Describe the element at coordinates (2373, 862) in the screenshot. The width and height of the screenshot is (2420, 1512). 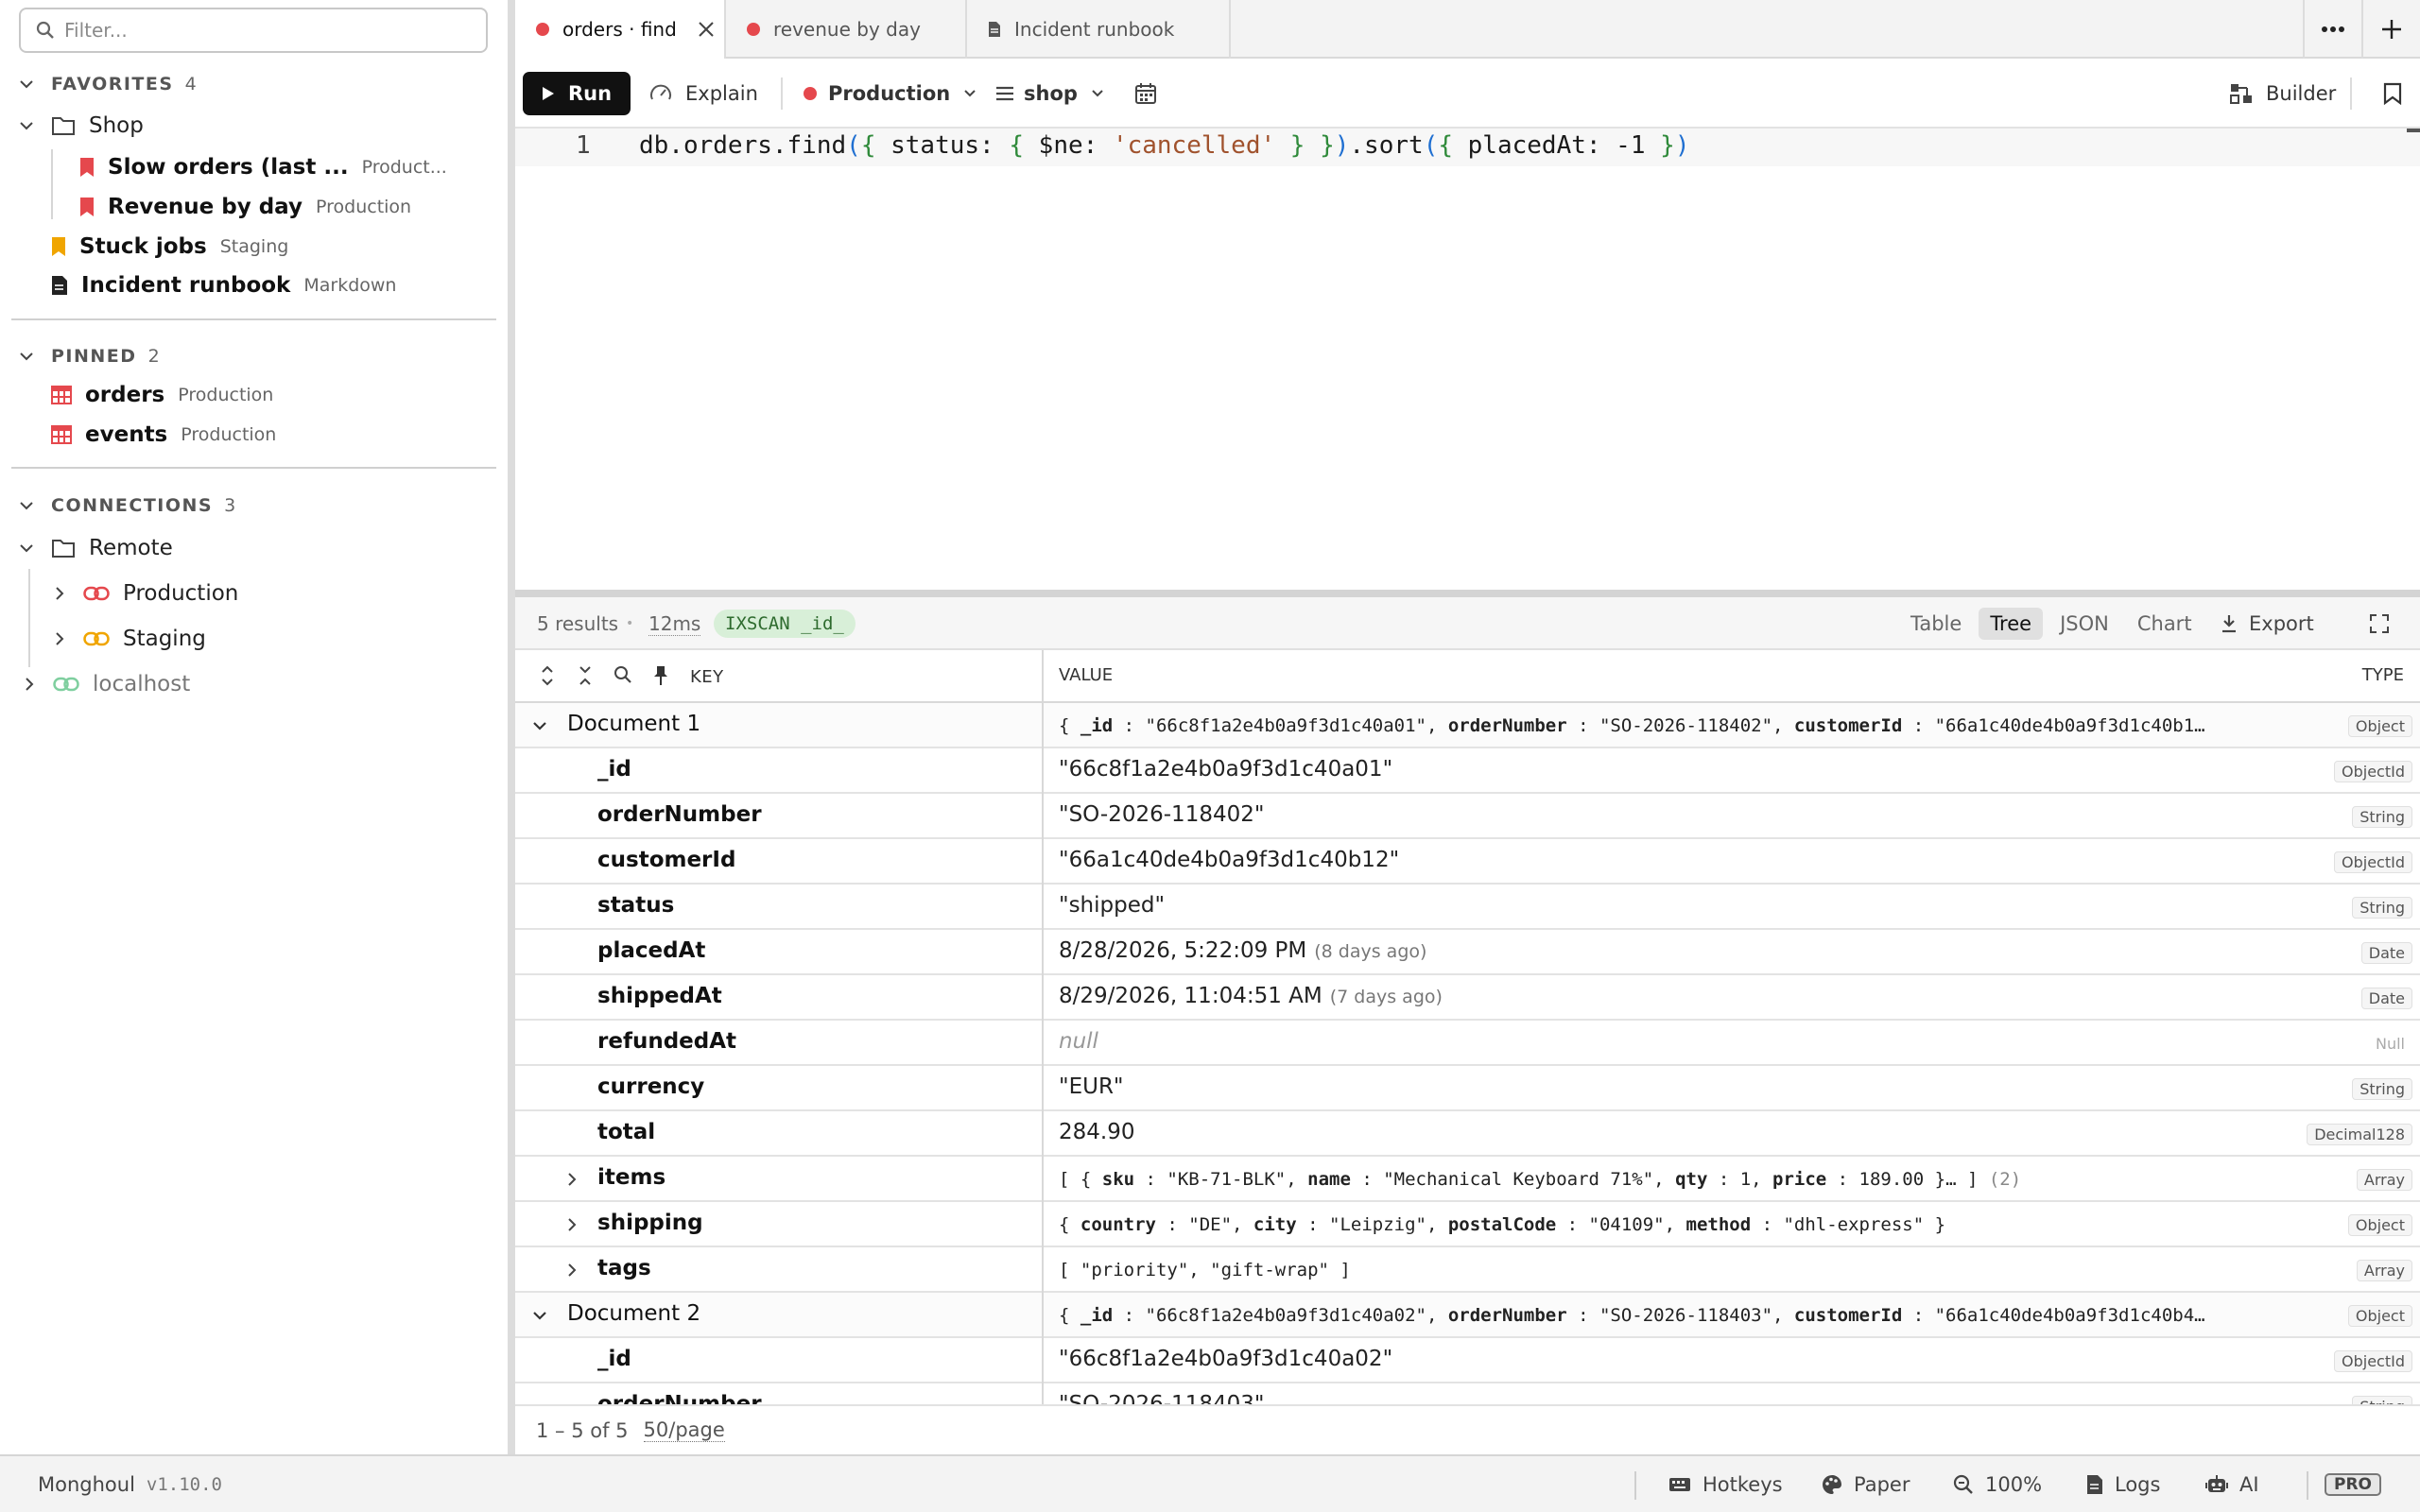
I see `type-badge: ObjectId` at that location.